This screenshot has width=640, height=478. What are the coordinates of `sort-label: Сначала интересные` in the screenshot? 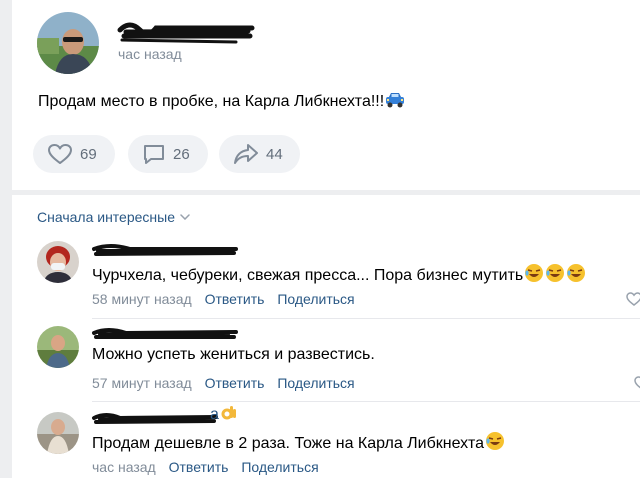 It's located at (106, 217).